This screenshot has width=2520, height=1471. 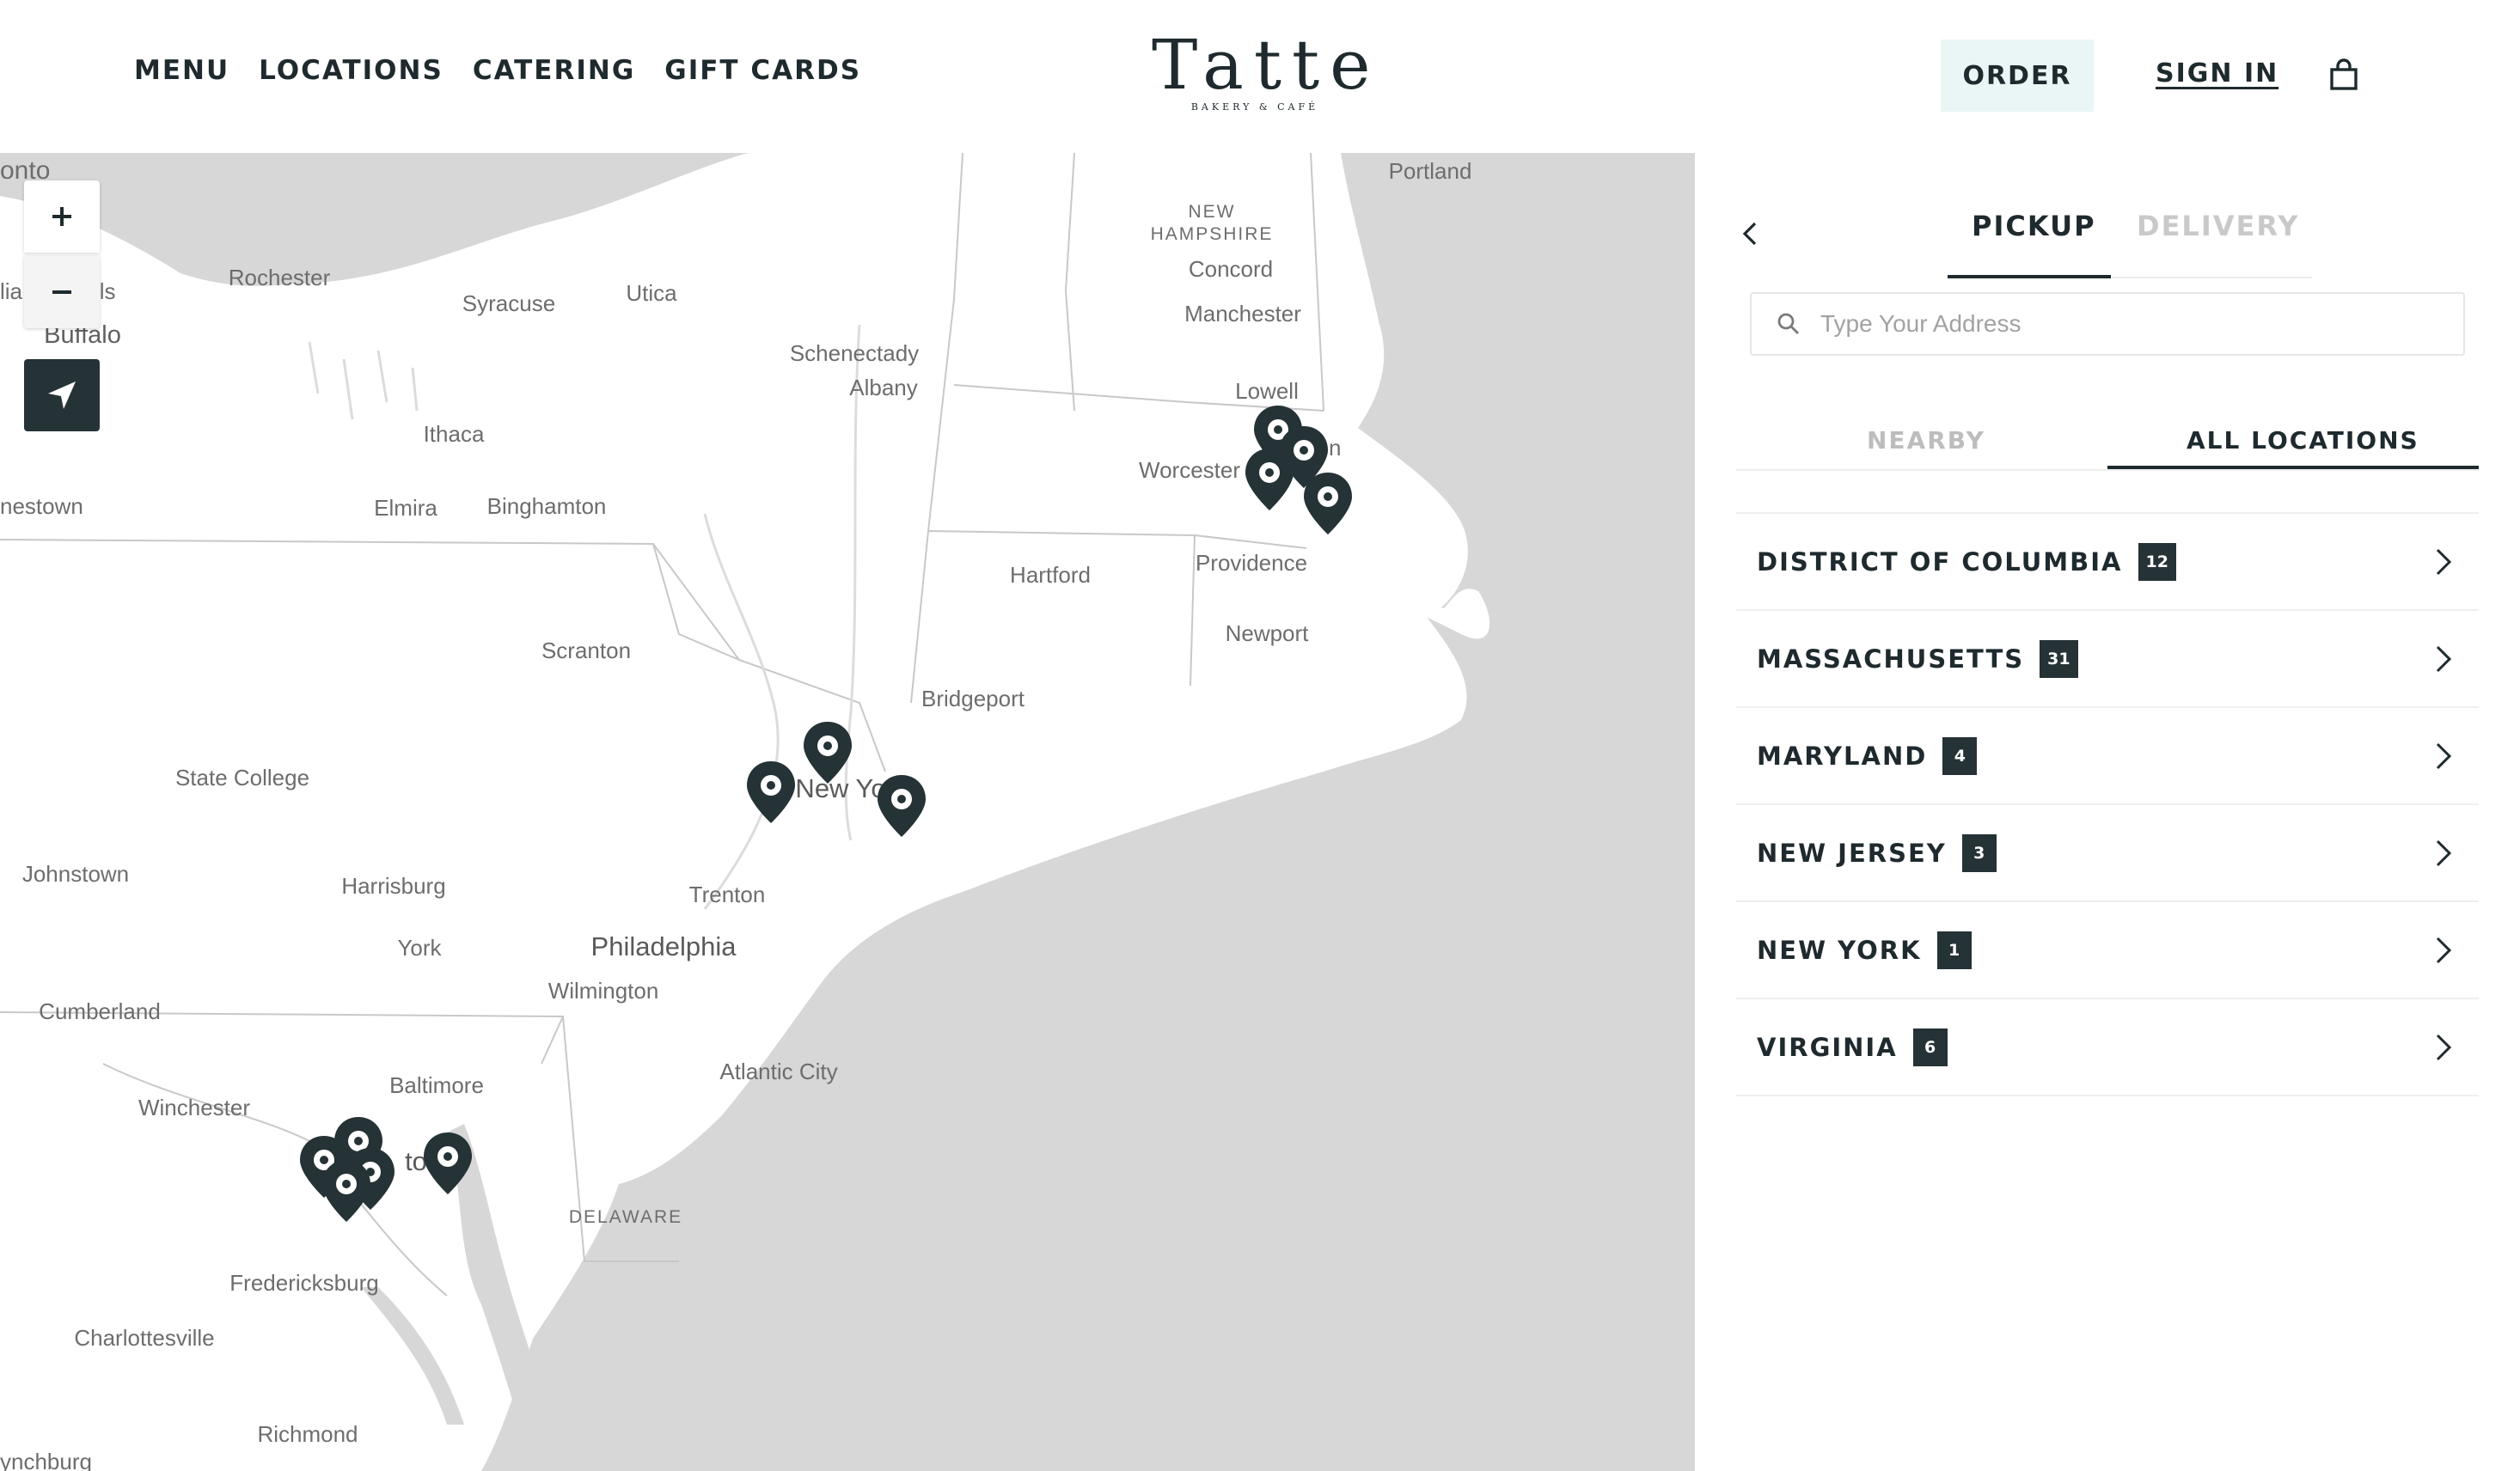 What do you see at coordinates (351, 70) in the screenshot?
I see `nav-locations-link: LOCATIONS` at bounding box center [351, 70].